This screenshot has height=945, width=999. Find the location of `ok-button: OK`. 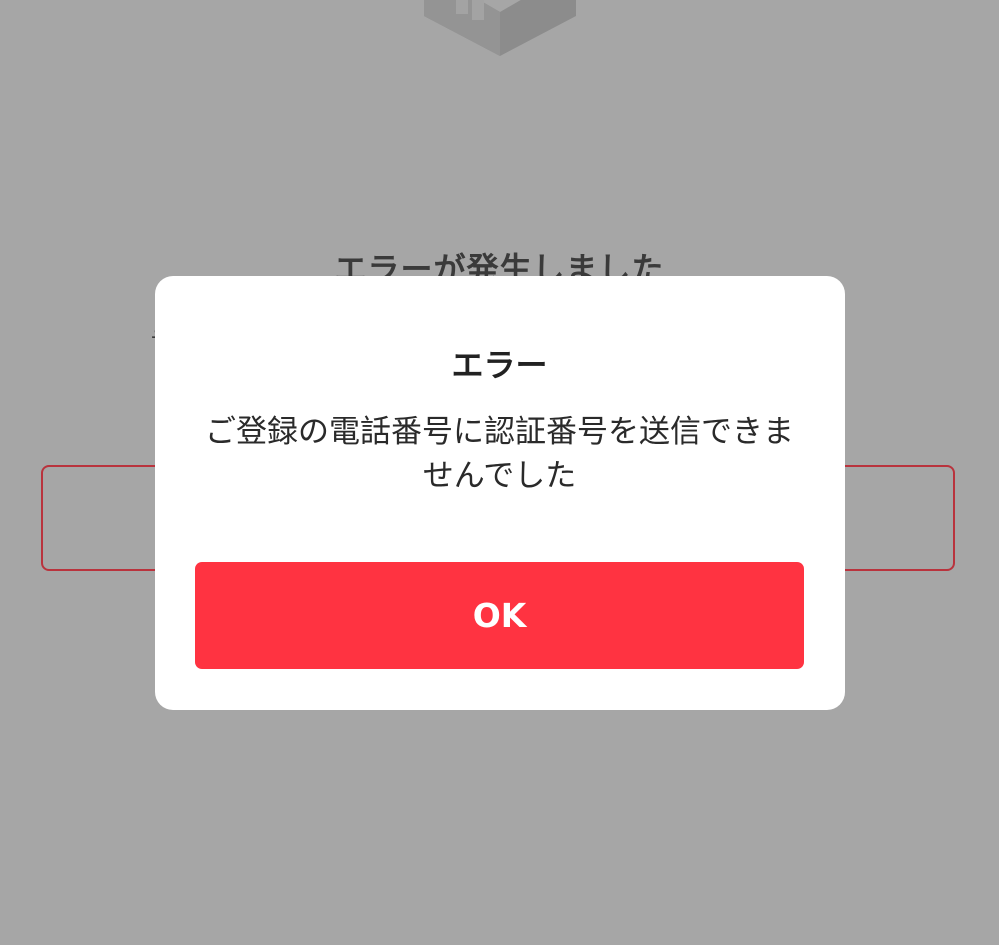

ok-button: OK is located at coordinates (499, 615).